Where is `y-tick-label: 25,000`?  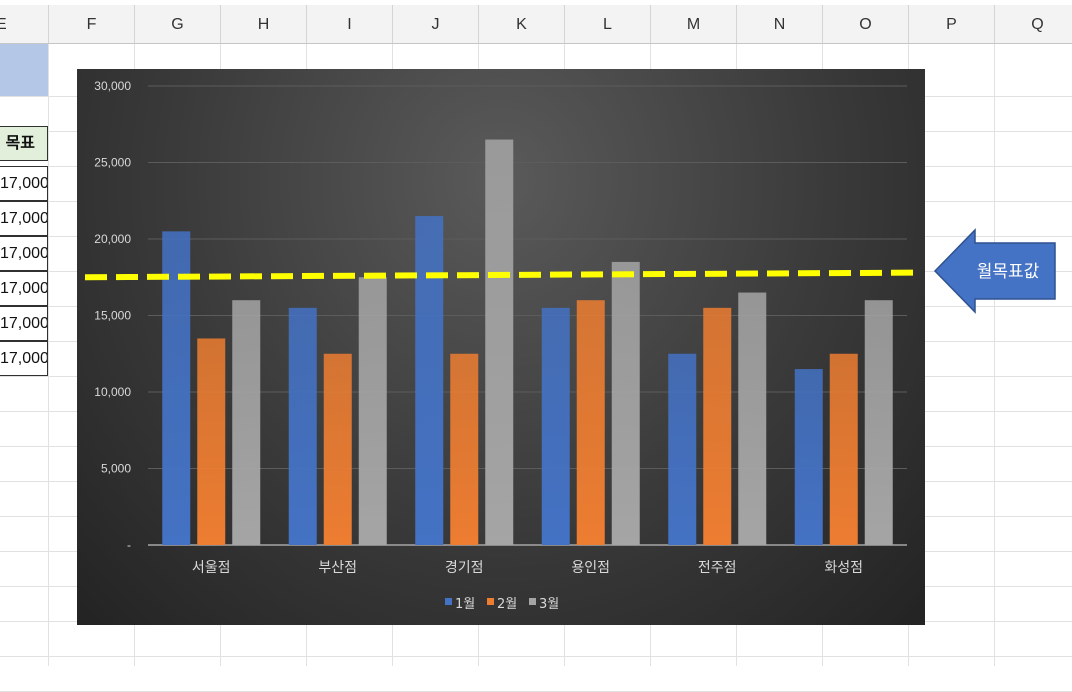
y-tick-label: 25,000 is located at coordinates (112, 163).